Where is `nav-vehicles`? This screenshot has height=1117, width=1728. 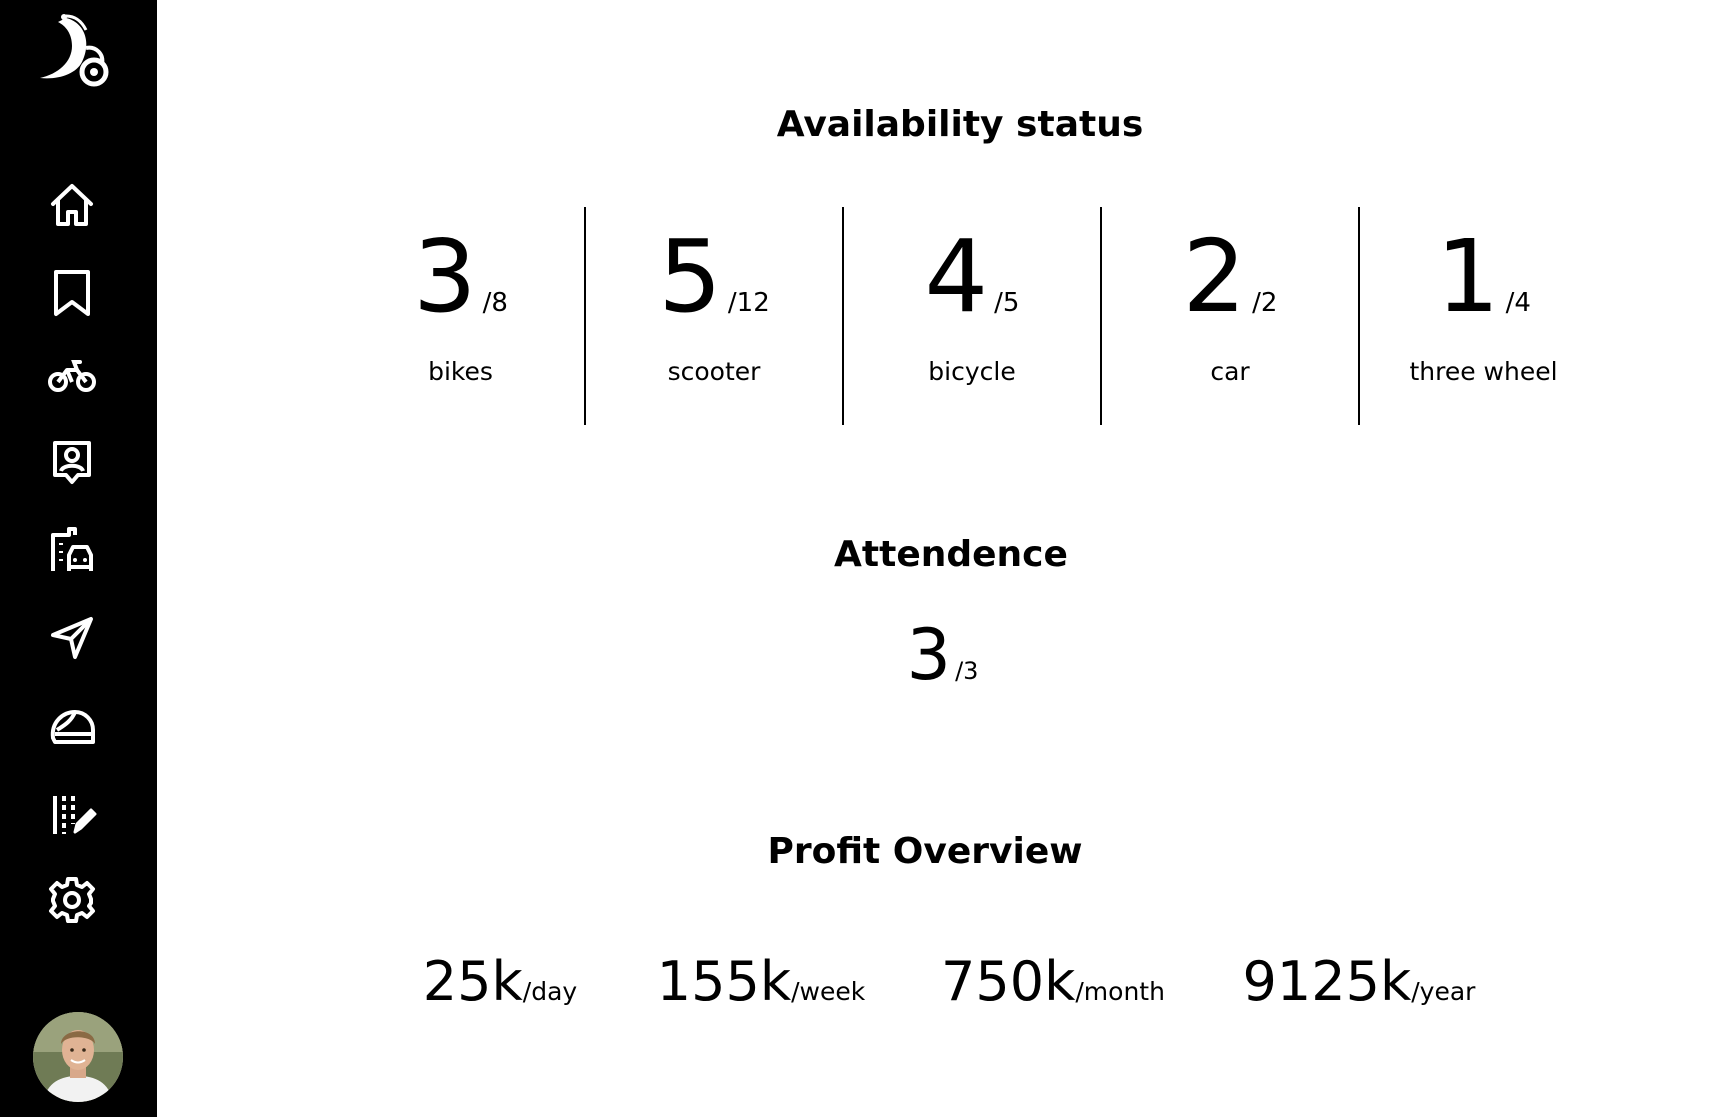
nav-vehicles is located at coordinates (72, 375).